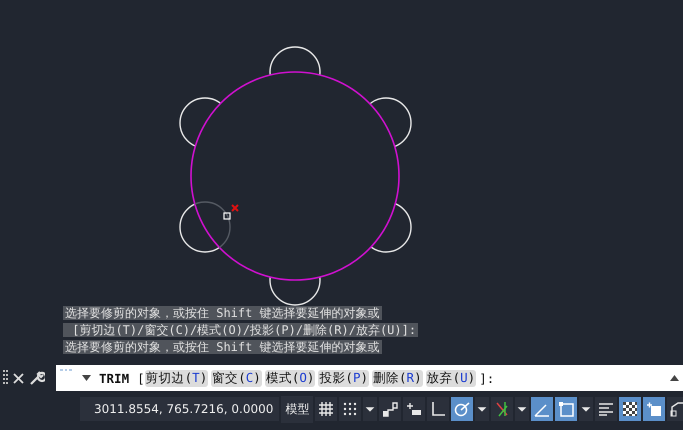  Describe the element at coordinates (290, 378) in the screenshot. I see `command-option: 模式(O)` at that location.